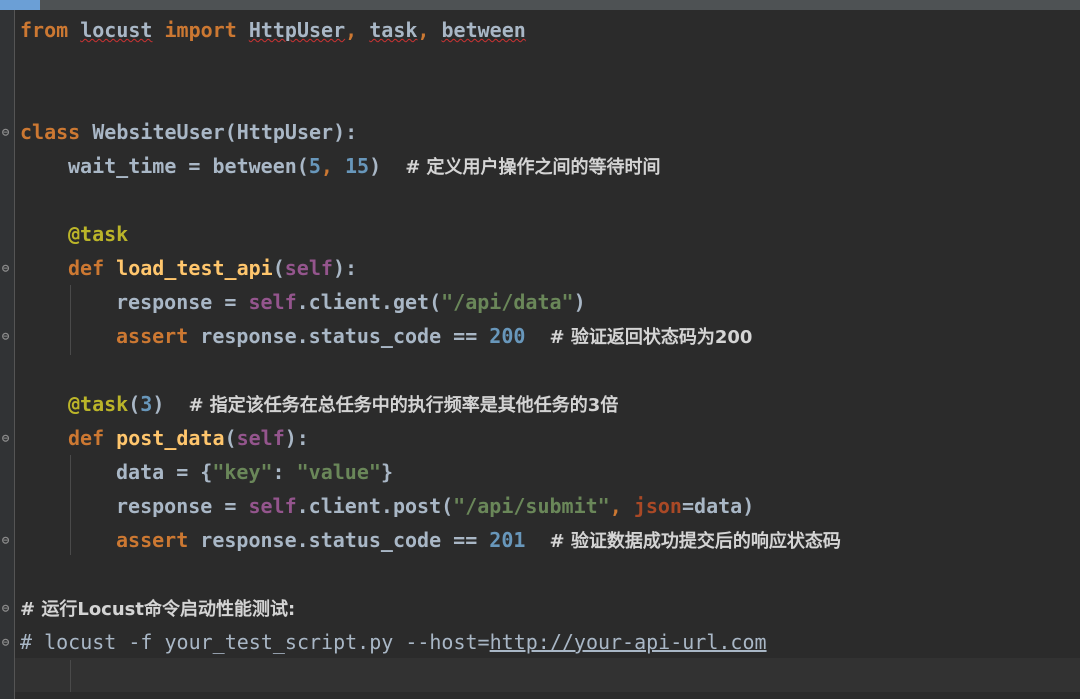  I want to click on token-module: locust, so click(116, 30).